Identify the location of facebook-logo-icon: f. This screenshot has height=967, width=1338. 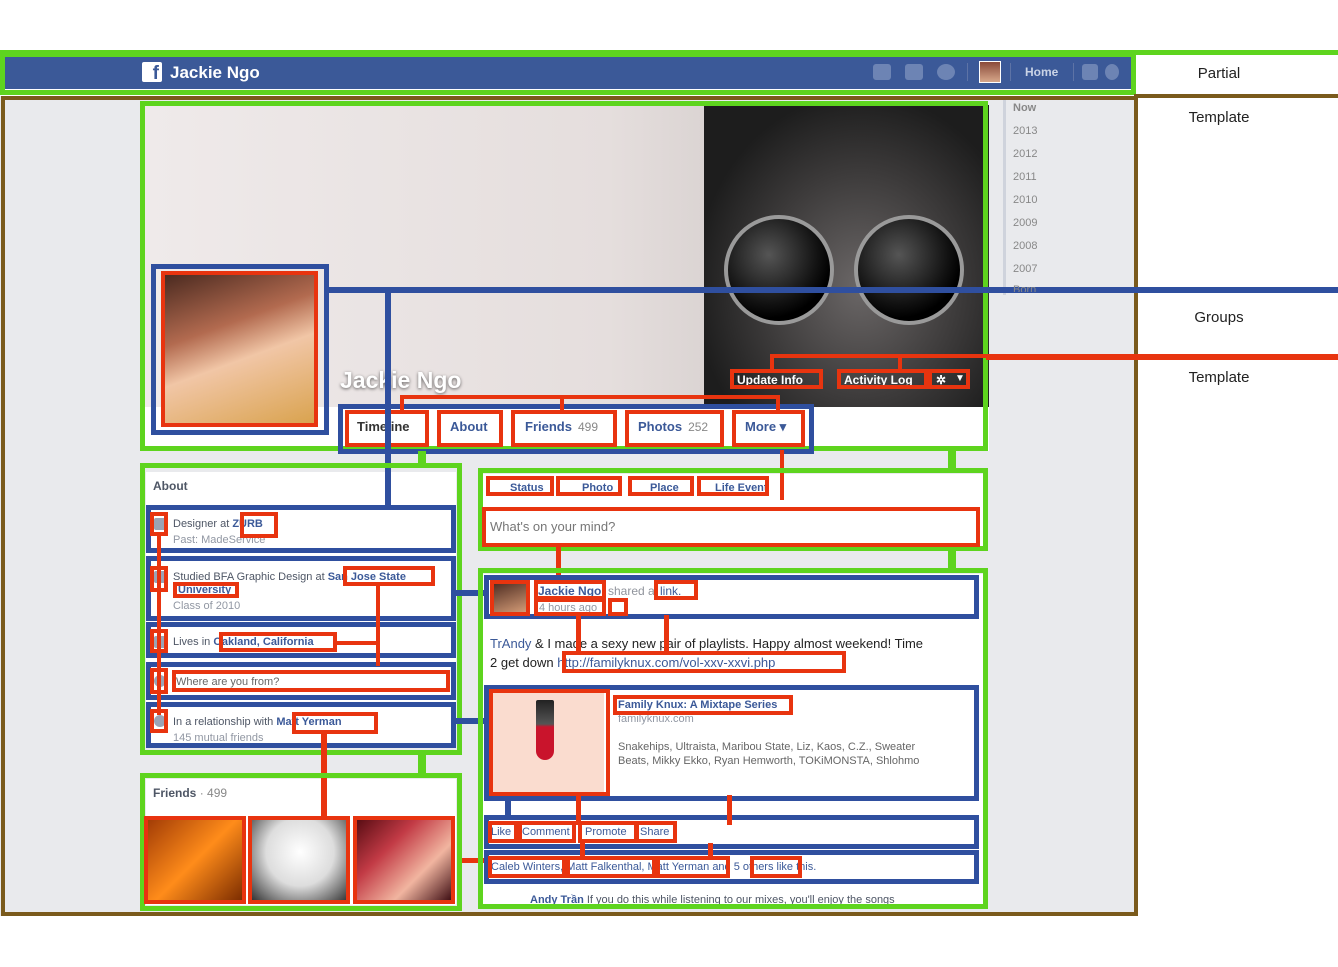
(152, 73).